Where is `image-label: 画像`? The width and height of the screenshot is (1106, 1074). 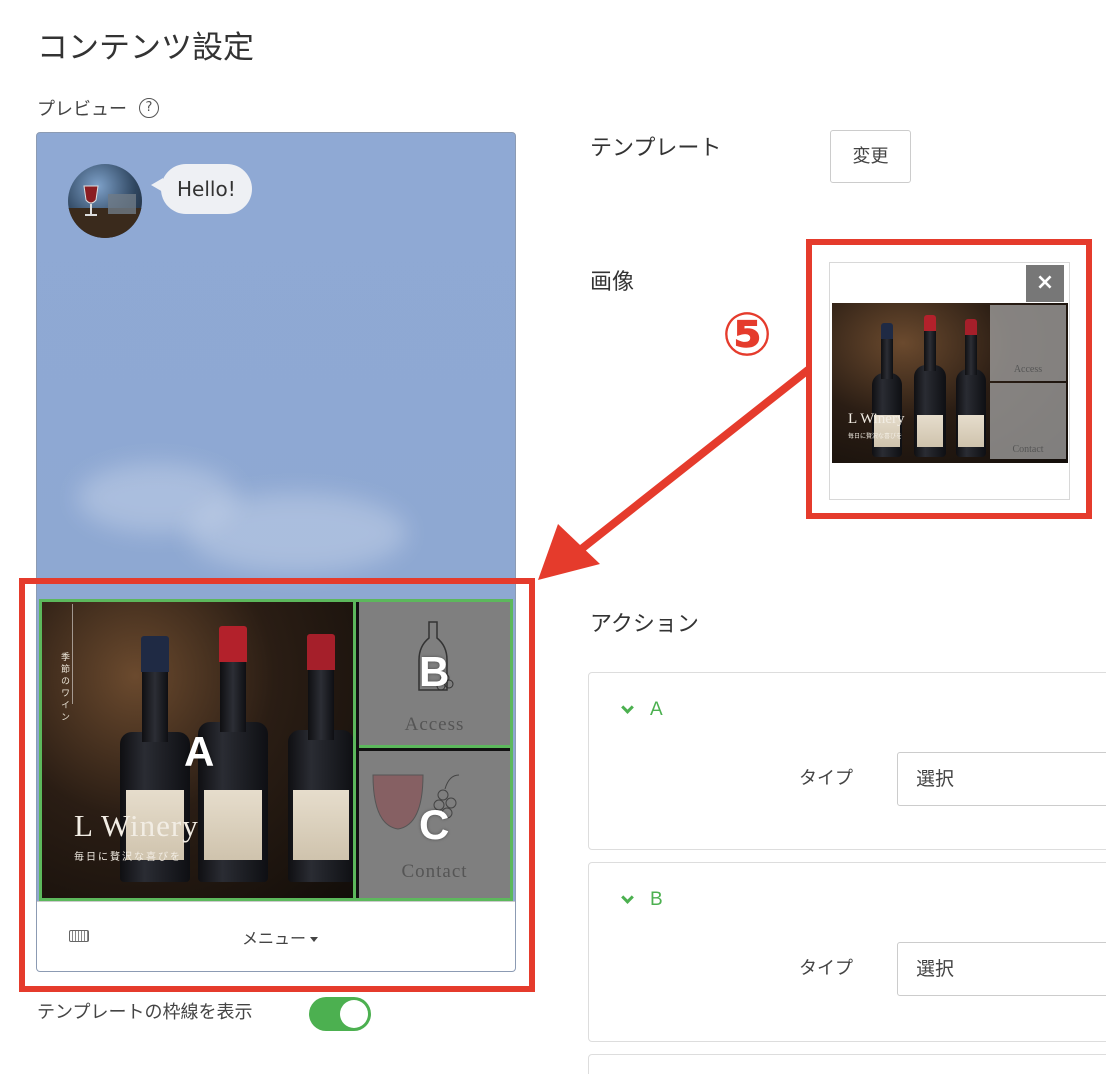 image-label: 画像 is located at coordinates (612, 282).